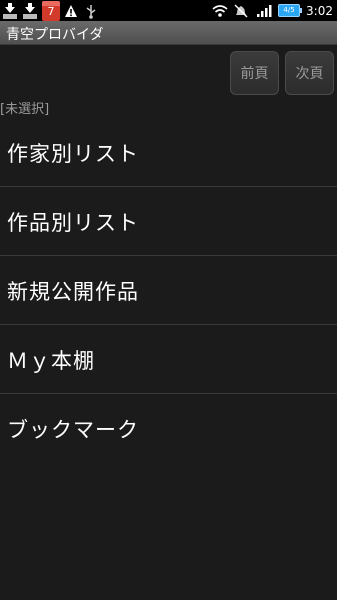 This screenshot has width=337, height=600. What do you see at coordinates (254, 73) in the screenshot?
I see `prev-page-button: 前頁` at bounding box center [254, 73].